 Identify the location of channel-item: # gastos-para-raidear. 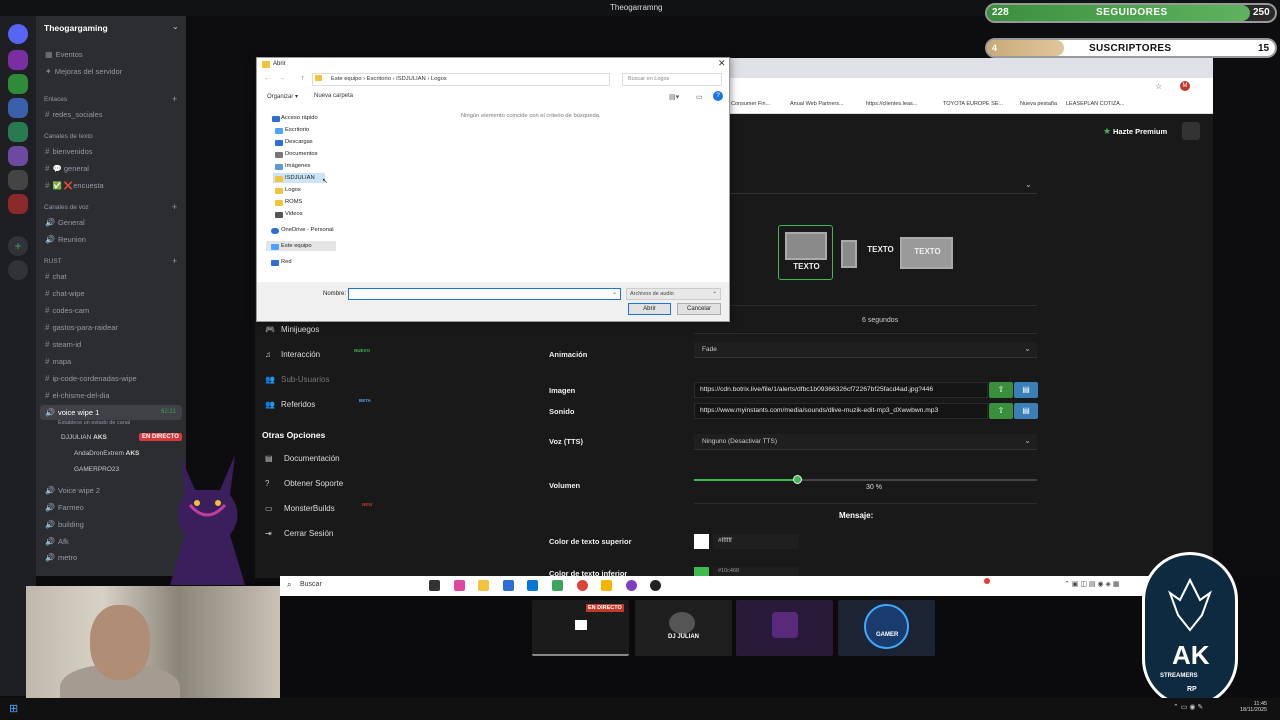
(81, 327).